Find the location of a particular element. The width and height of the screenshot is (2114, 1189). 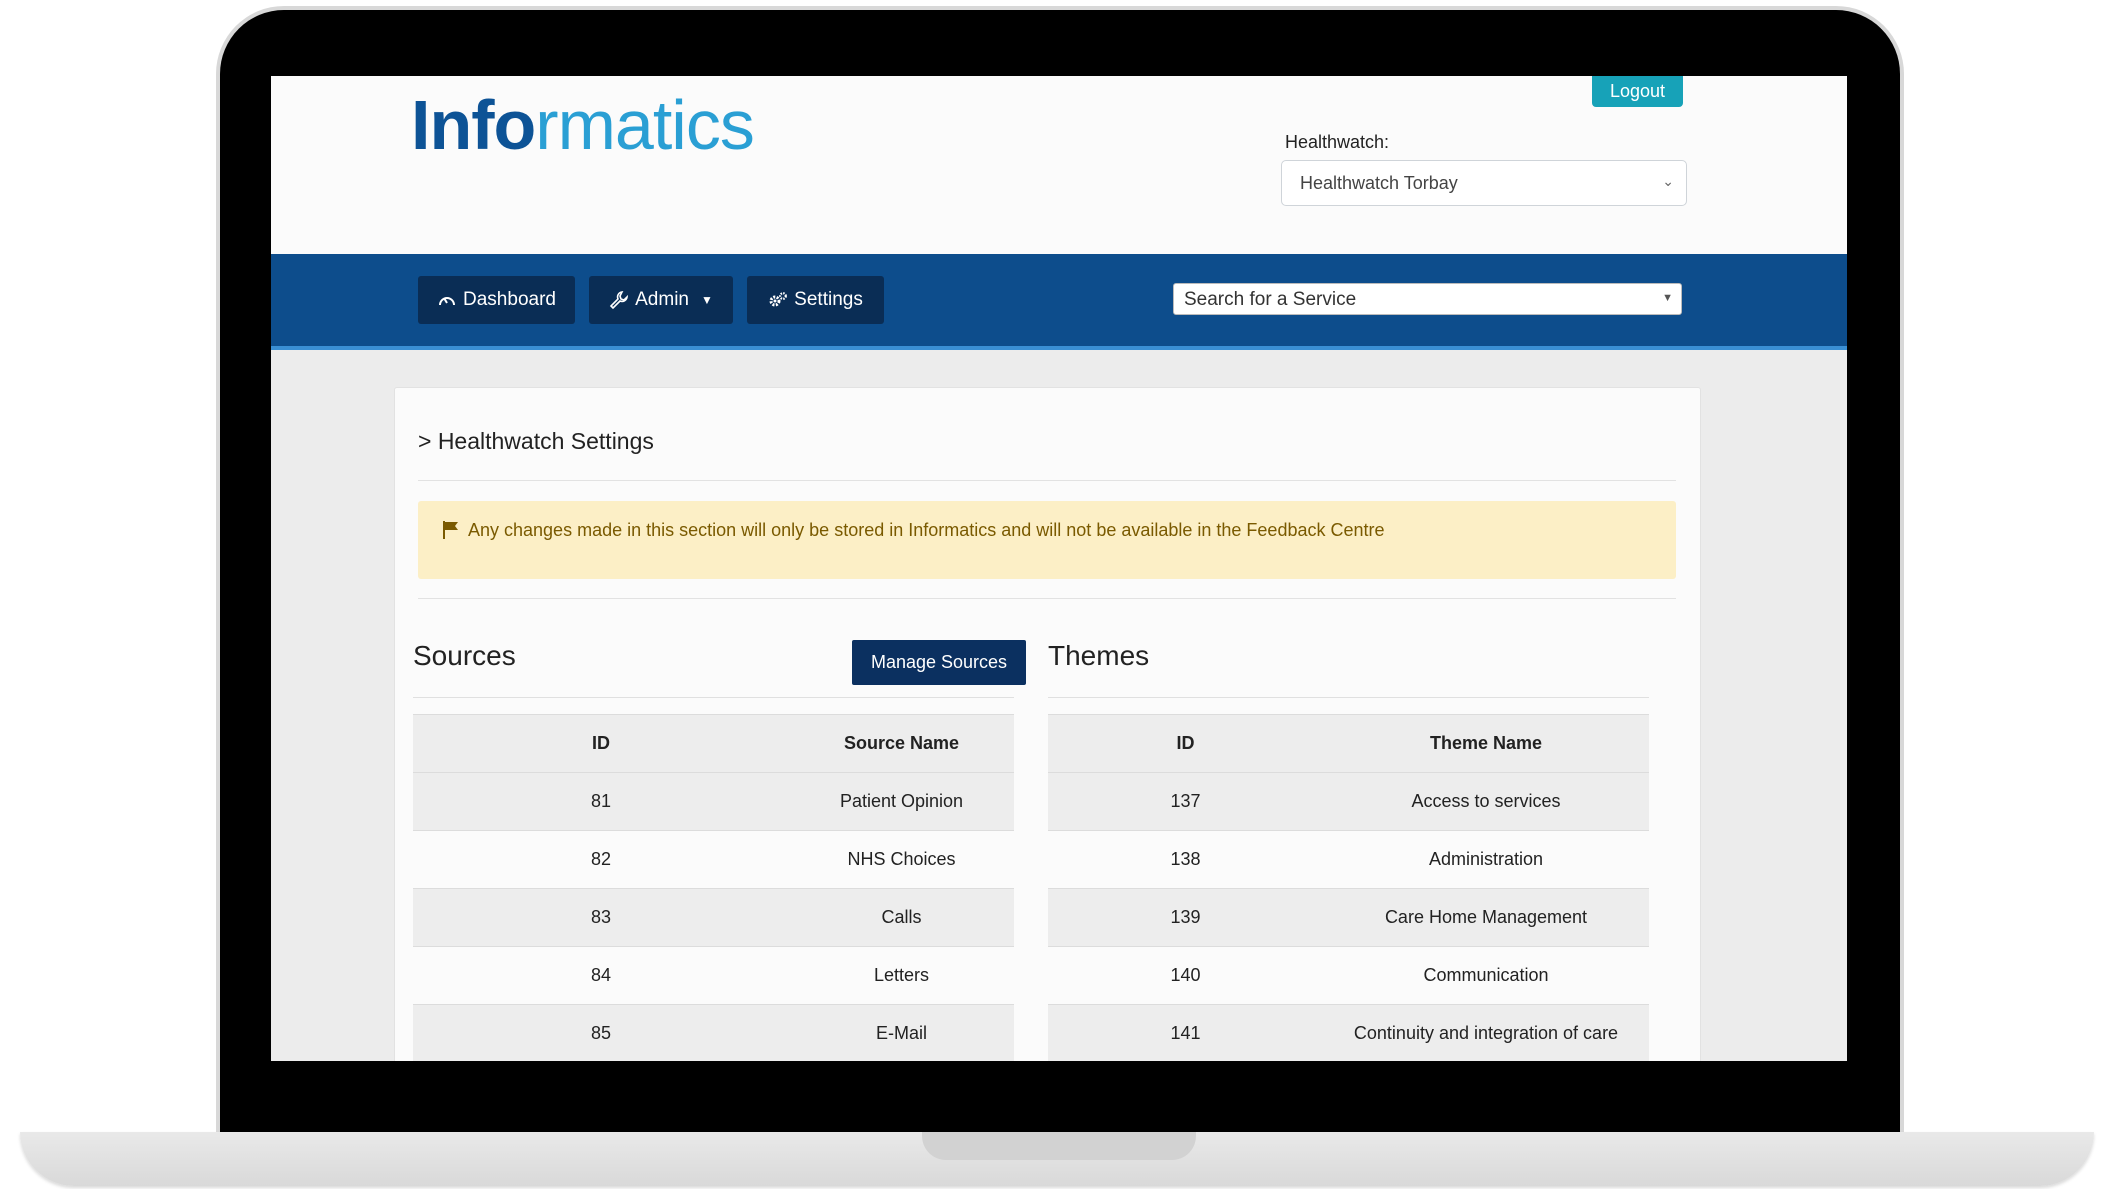

dashboard-gauge-icon is located at coordinates (447, 301).